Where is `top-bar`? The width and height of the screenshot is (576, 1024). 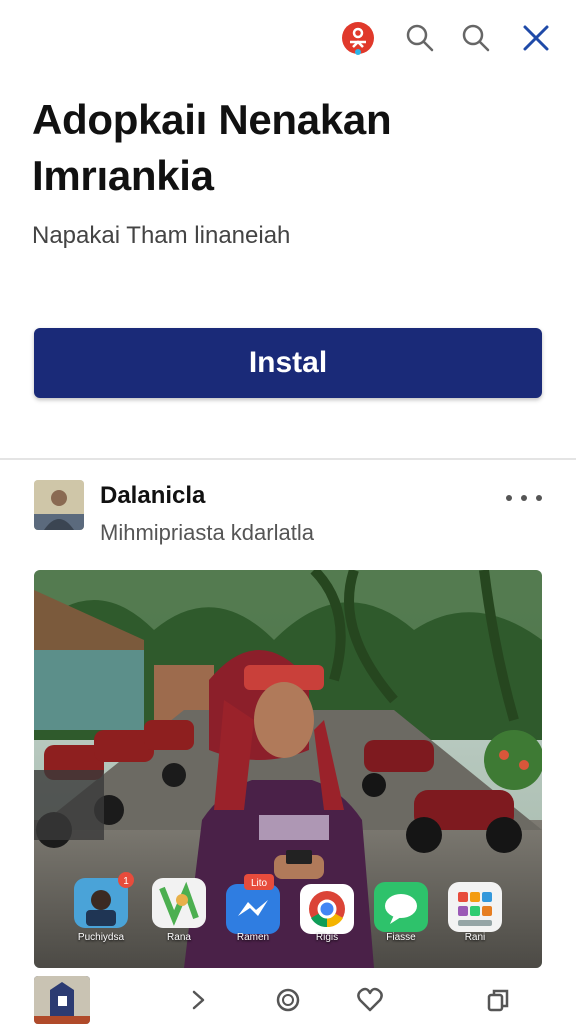 top-bar is located at coordinates (288, 40).